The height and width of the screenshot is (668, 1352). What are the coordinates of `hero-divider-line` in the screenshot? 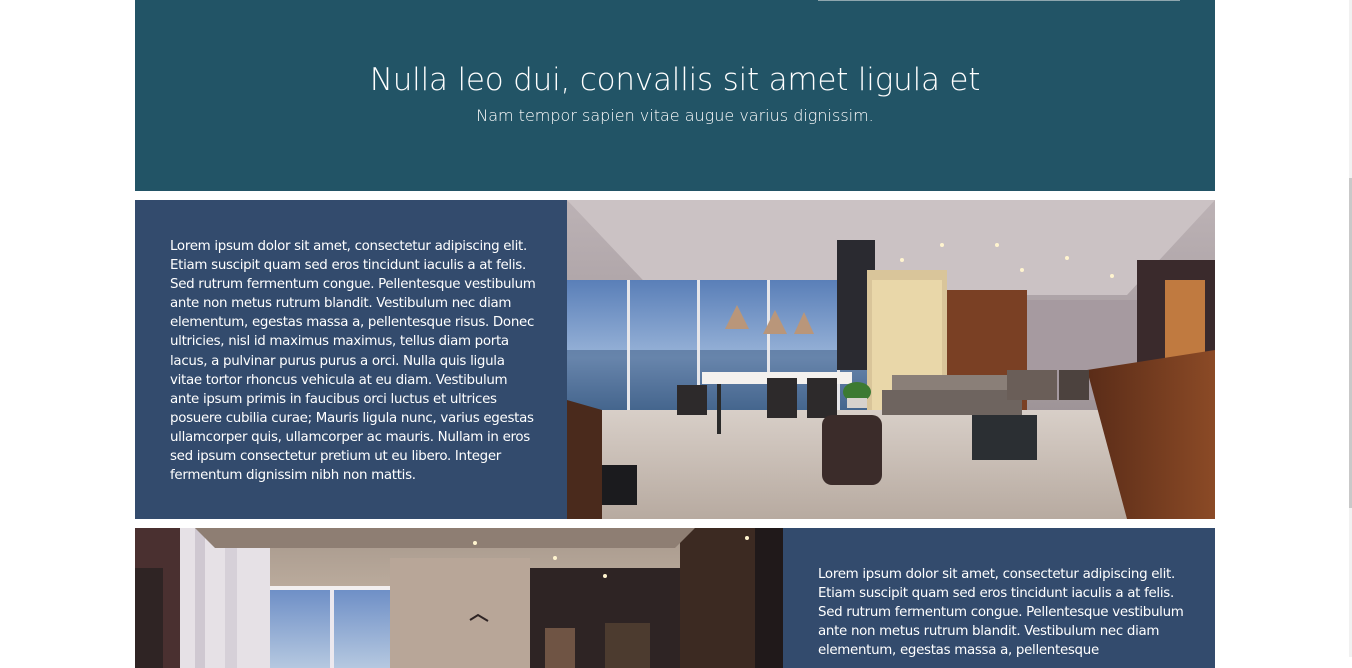 It's located at (999, 0).